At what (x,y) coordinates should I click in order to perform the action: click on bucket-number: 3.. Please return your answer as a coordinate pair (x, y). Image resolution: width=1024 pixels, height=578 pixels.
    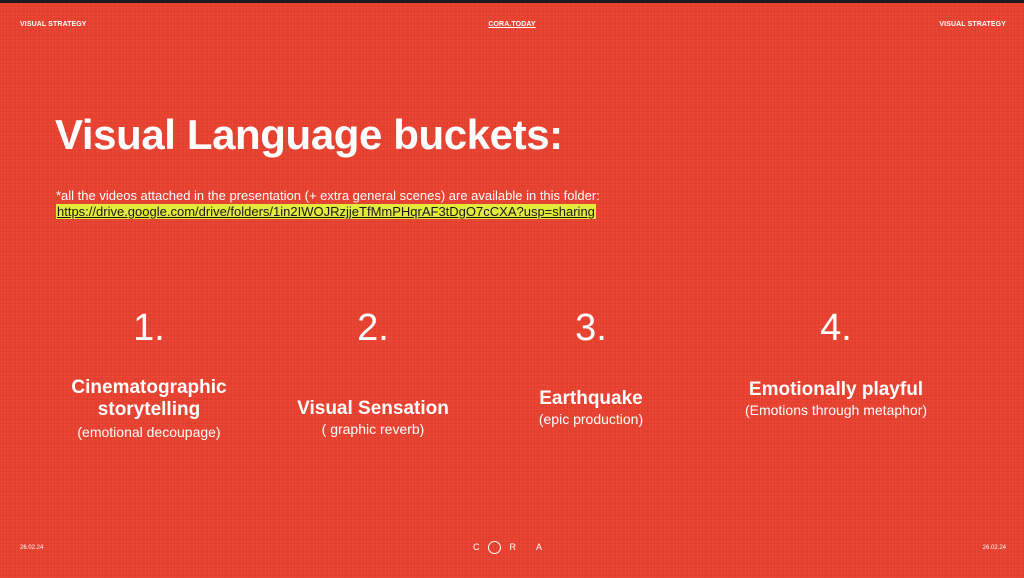
    Looking at the image, I should click on (591, 328).